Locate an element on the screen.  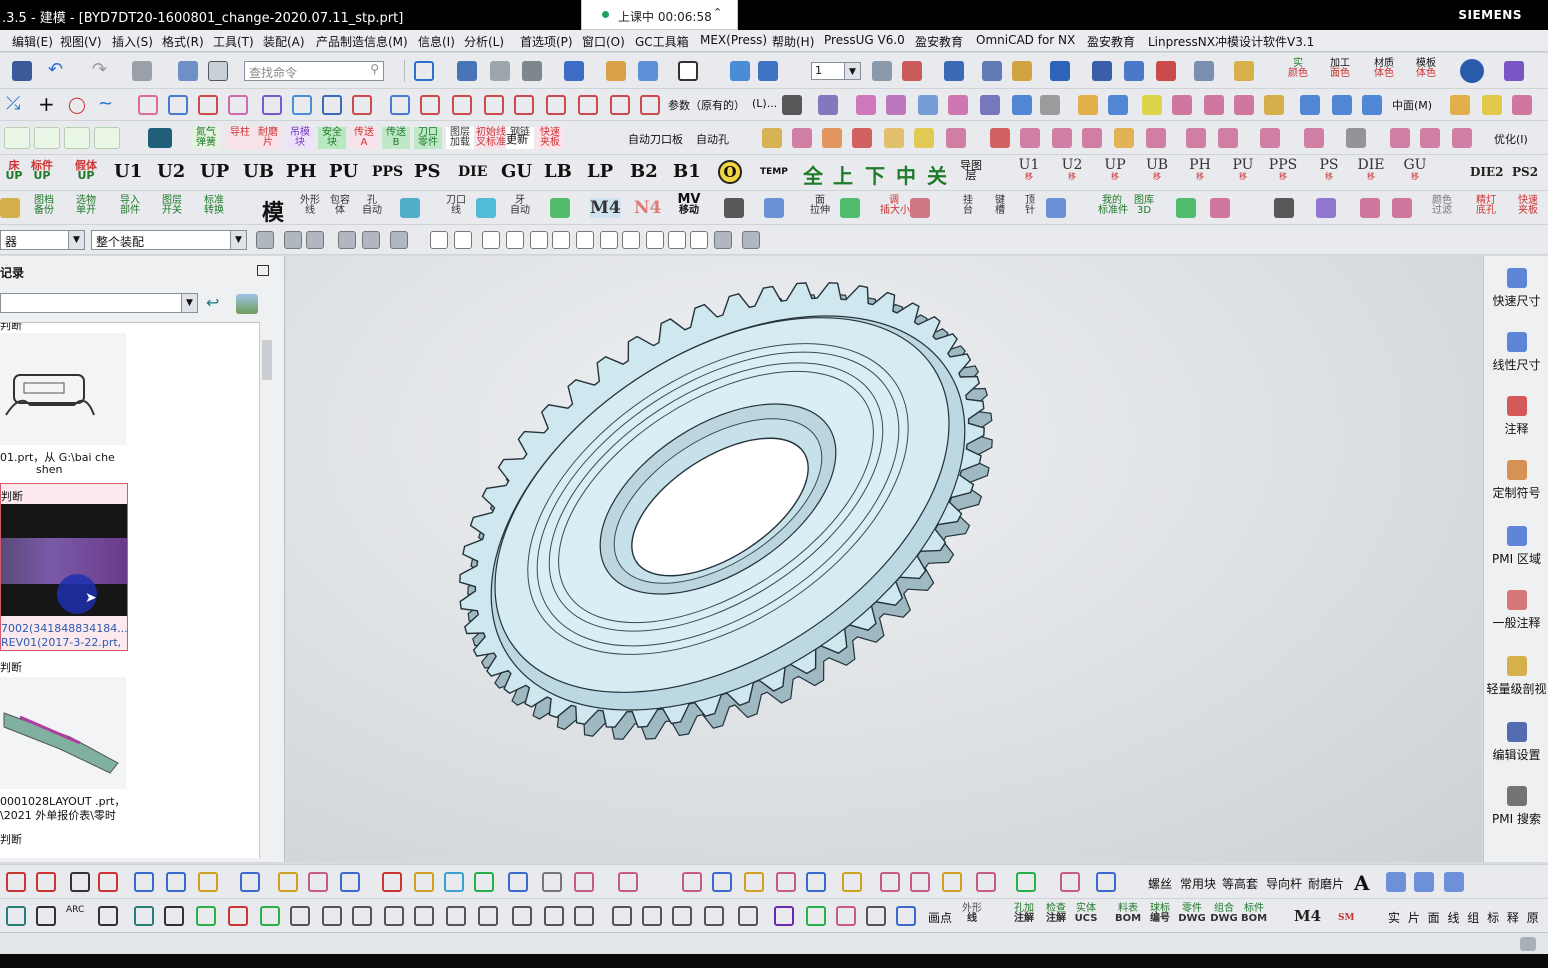
tool-tag-7: 孔自动 is located at coordinates (372, 206).